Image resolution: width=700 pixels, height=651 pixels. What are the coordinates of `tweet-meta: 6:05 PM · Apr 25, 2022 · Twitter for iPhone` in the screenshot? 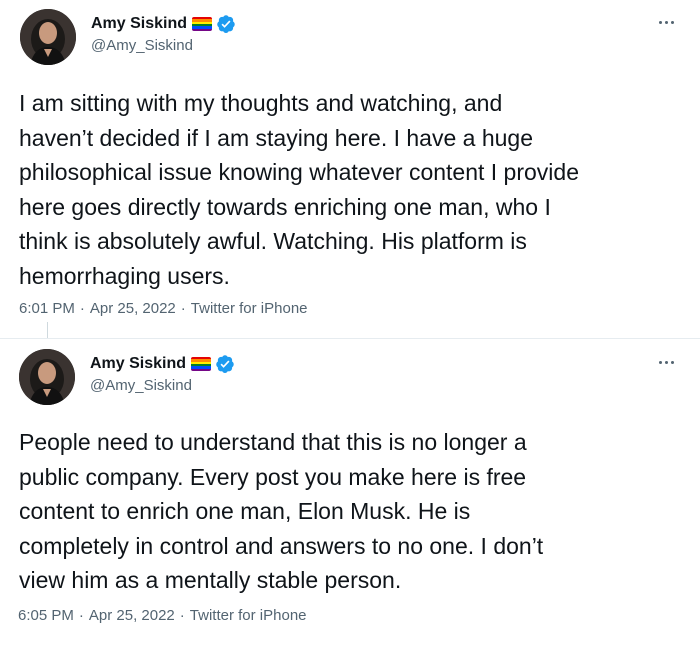 It's located at (162, 615).